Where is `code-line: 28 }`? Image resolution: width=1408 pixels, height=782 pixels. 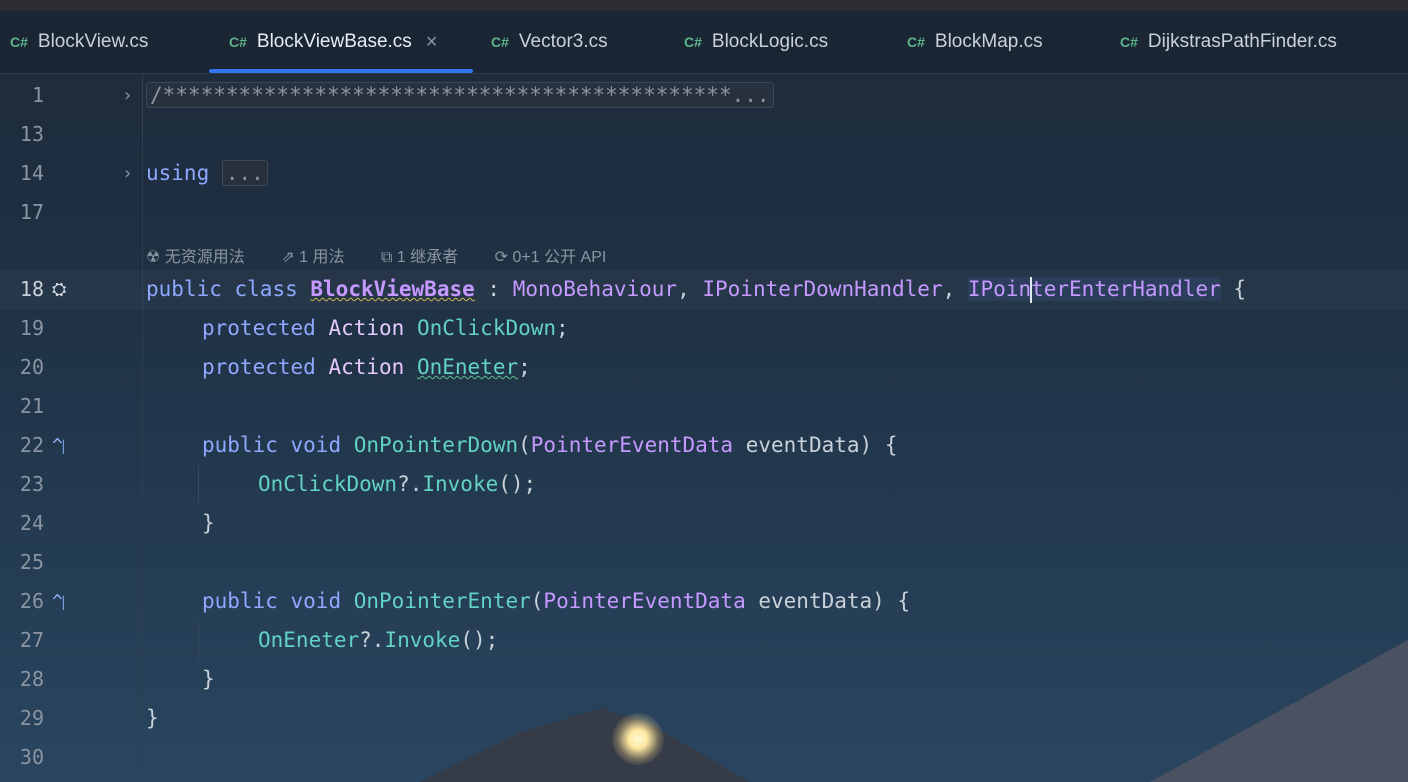
code-line: 28 } is located at coordinates (704, 679).